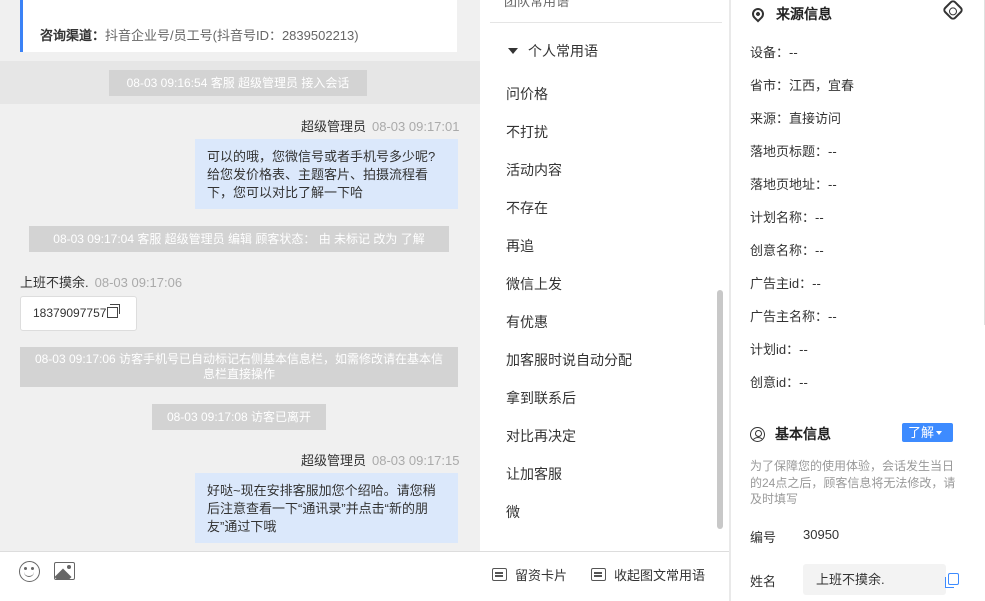  I want to click on caret-down-icon, so click(513, 51).